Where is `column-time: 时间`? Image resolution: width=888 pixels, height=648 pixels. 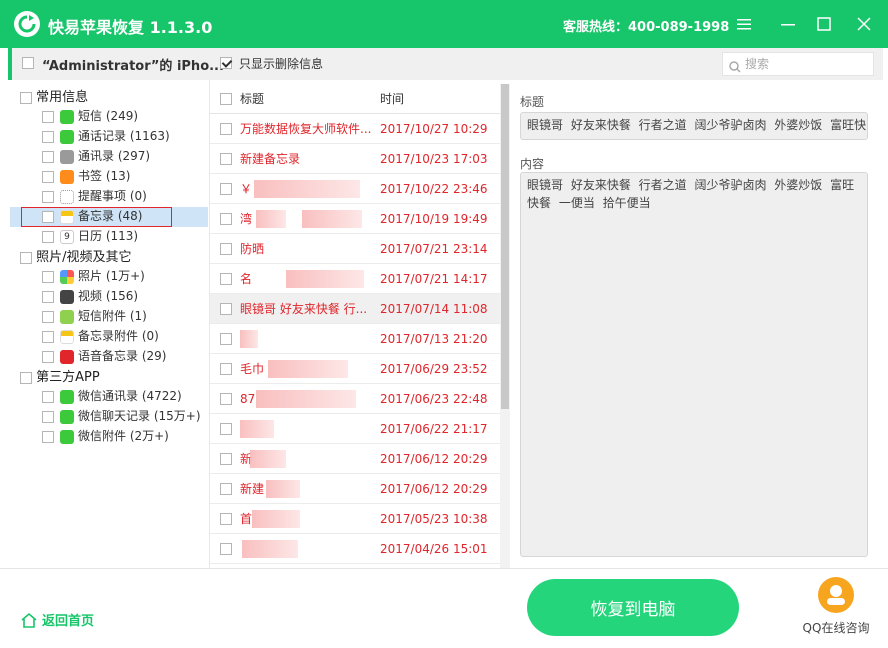 column-time: 时间 is located at coordinates (392, 99).